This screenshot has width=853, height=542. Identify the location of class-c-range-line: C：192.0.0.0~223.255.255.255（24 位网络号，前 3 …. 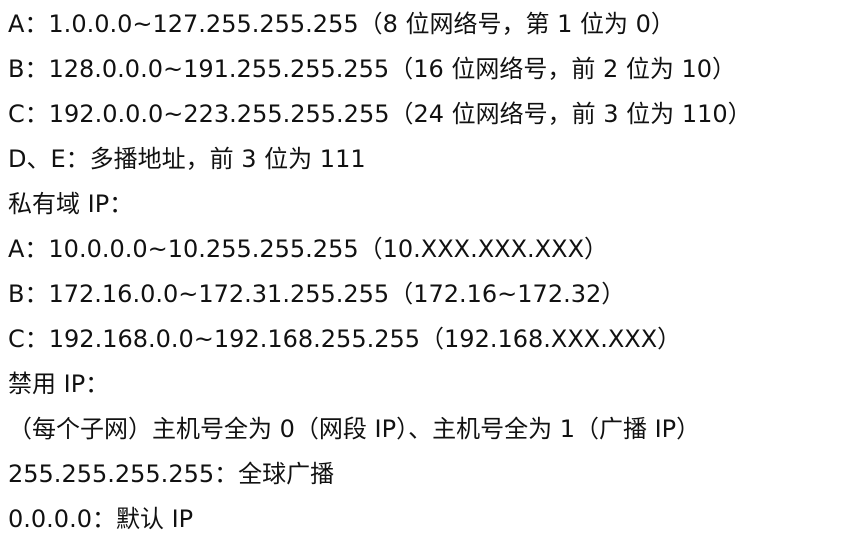
(380, 114).